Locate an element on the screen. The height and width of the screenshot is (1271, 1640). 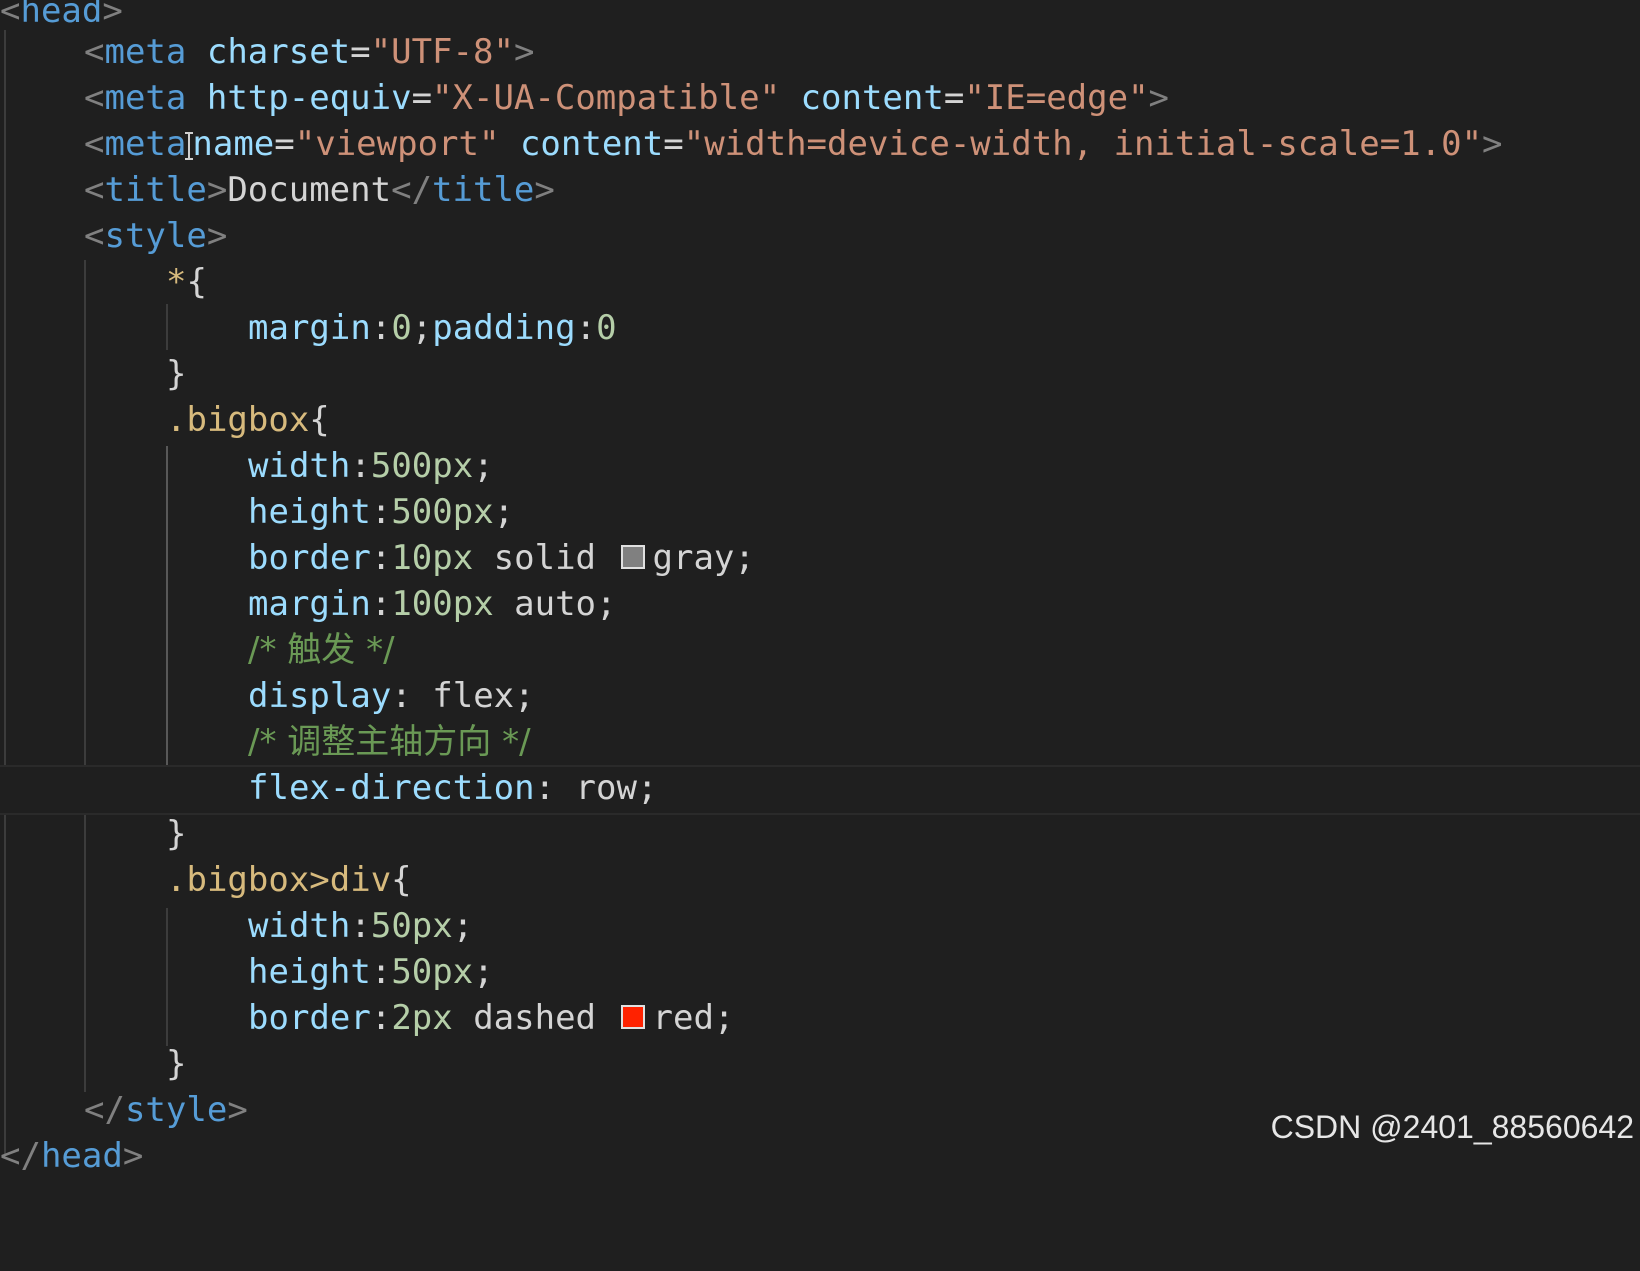
token-comment: /* 触发 */ is located at coordinates (321, 650).